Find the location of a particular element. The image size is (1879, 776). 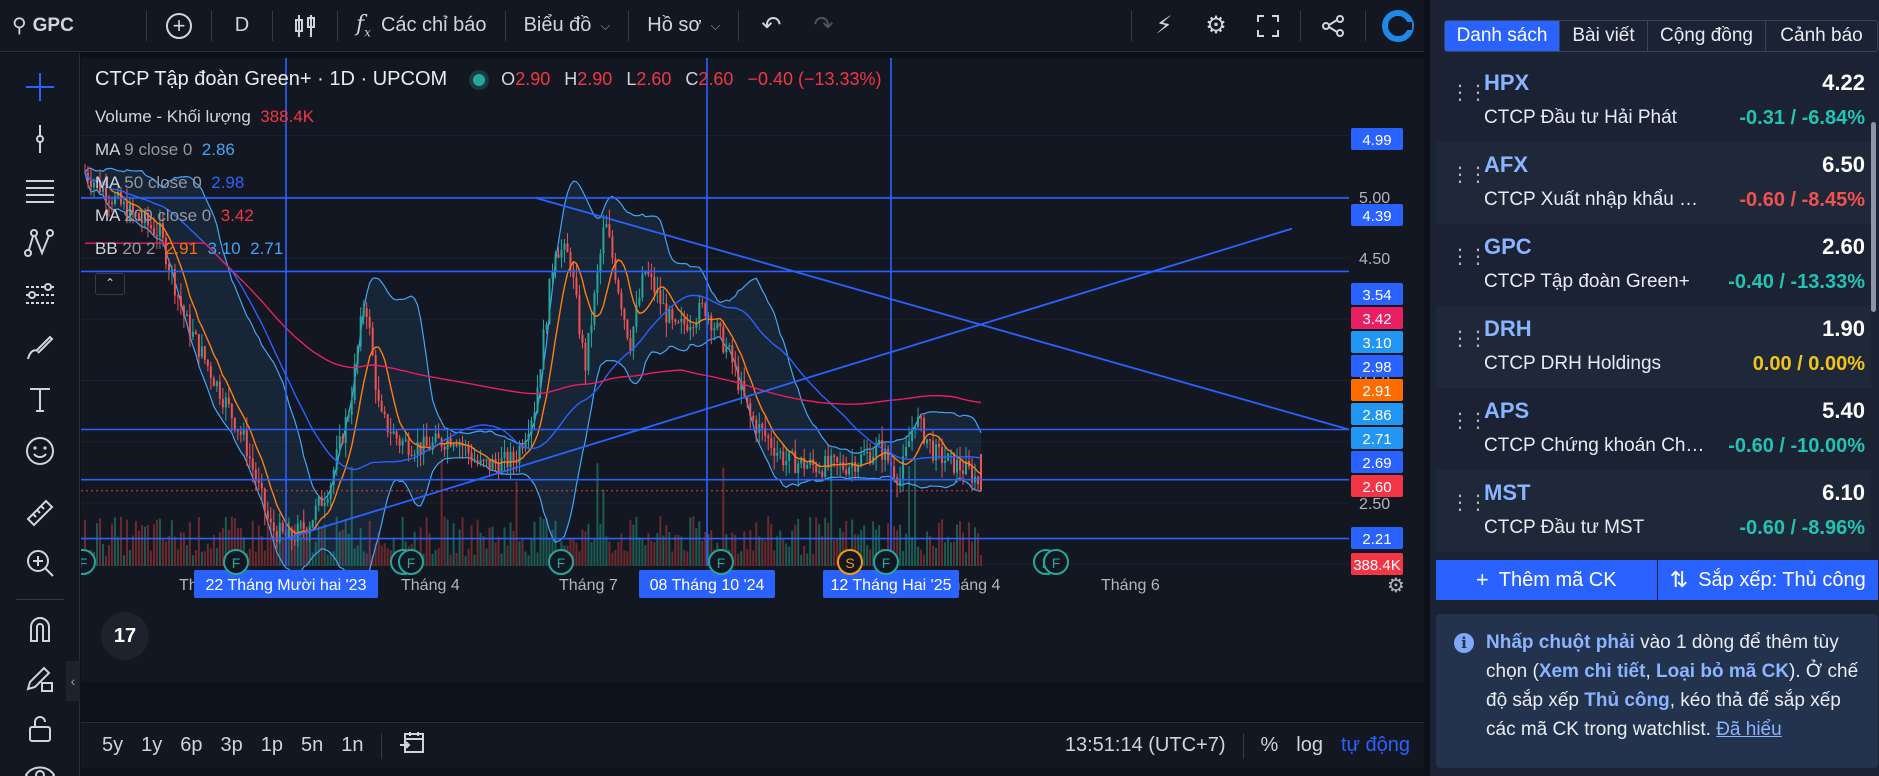

symbol-search: ⚲ GPC is located at coordinates (70, 26).